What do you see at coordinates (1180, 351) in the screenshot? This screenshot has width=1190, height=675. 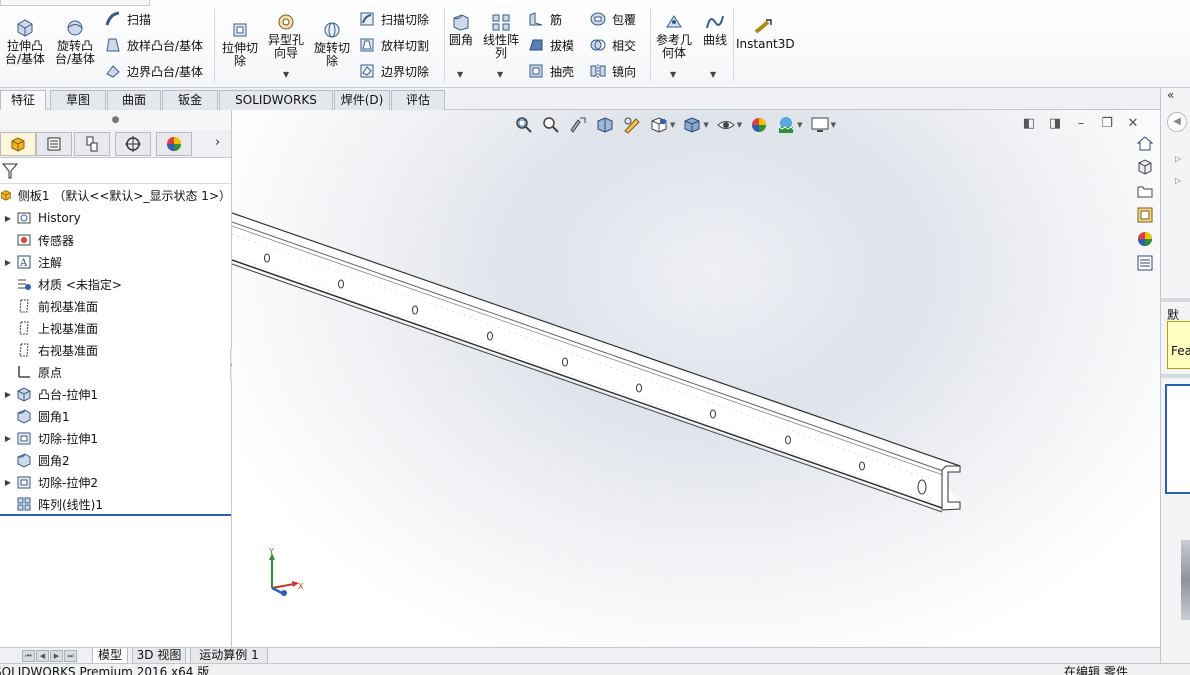 I see `pane-fea-label: Fea` at bounding box center [1180, 351].